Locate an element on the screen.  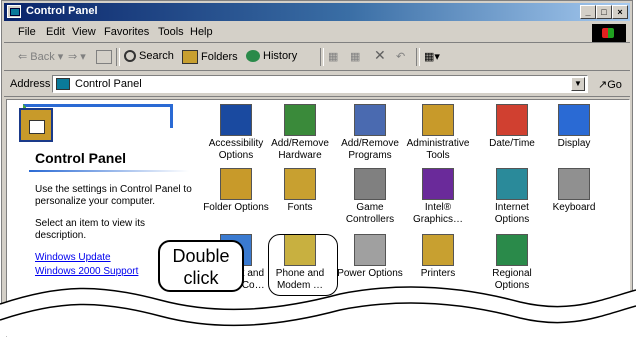
cp-item: Printers is located at coordinates (438, 257).